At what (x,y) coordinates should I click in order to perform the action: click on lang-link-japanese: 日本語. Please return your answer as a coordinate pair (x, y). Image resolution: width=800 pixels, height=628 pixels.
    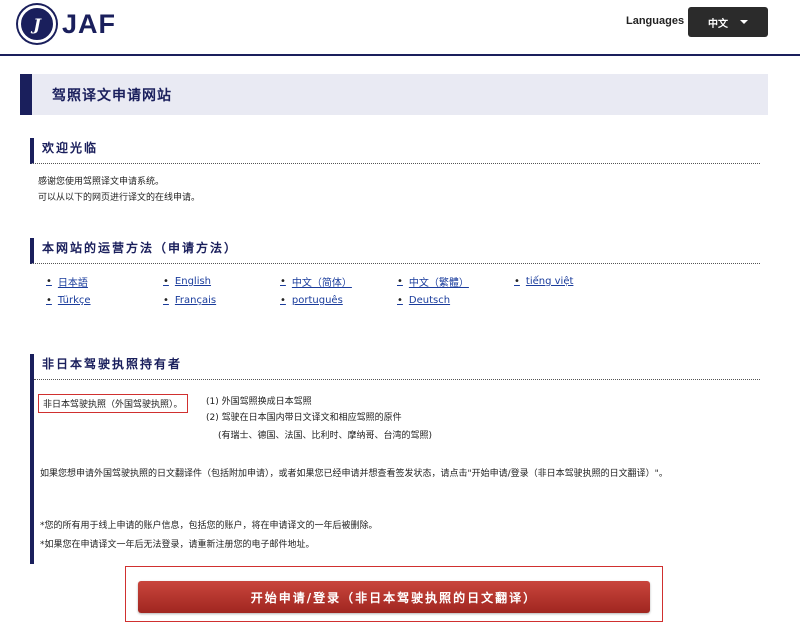
    Looking at the image, I should click on (104, 281).